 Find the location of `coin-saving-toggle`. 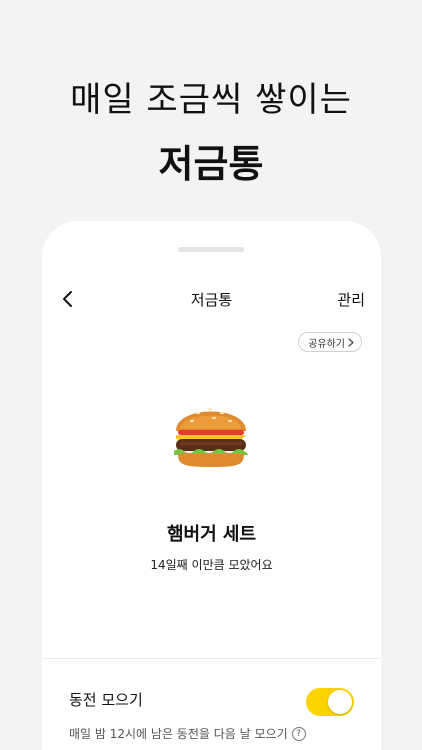

coin-saving-toggle is located at coordinates (330, 702).